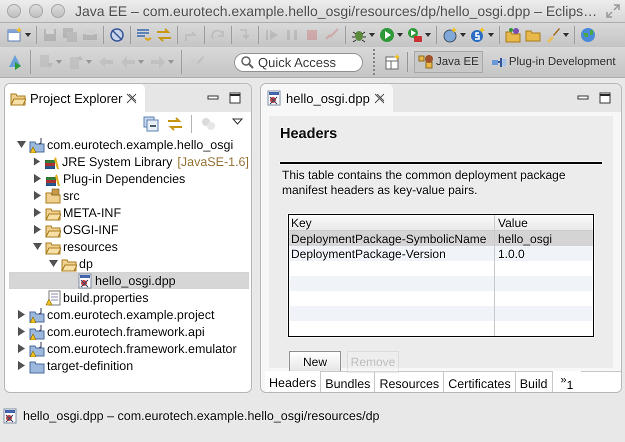  I want to click on action-button: New, so click(315, 362).